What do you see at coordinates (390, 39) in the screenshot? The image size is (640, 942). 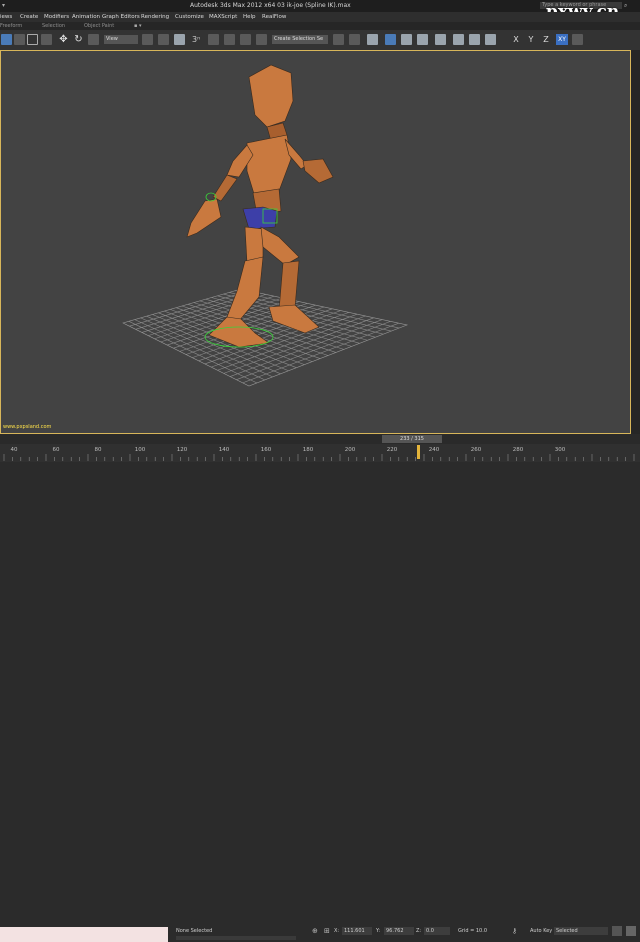 I see `graphite-modeling-icon` at bounding box center [390, 39].